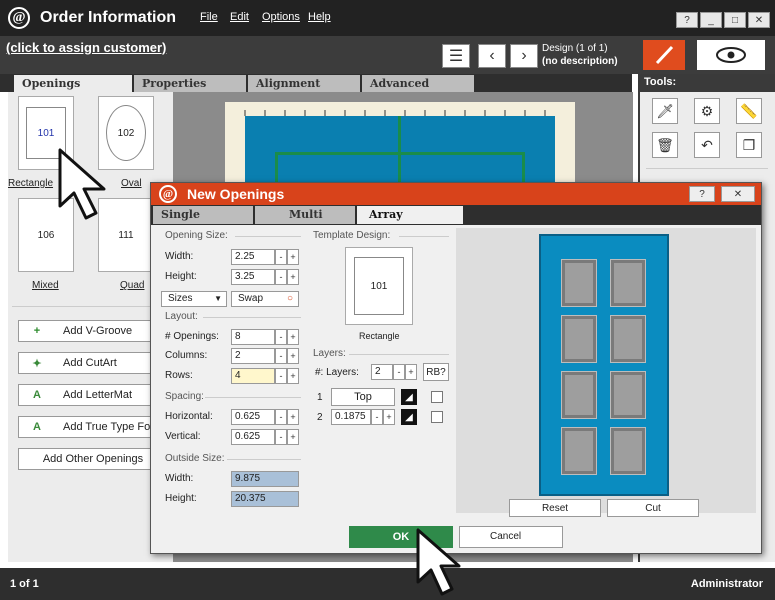 This screenshot has width=775, height=600. I want to click on swap-button: Swap ○, so click(265, 299).